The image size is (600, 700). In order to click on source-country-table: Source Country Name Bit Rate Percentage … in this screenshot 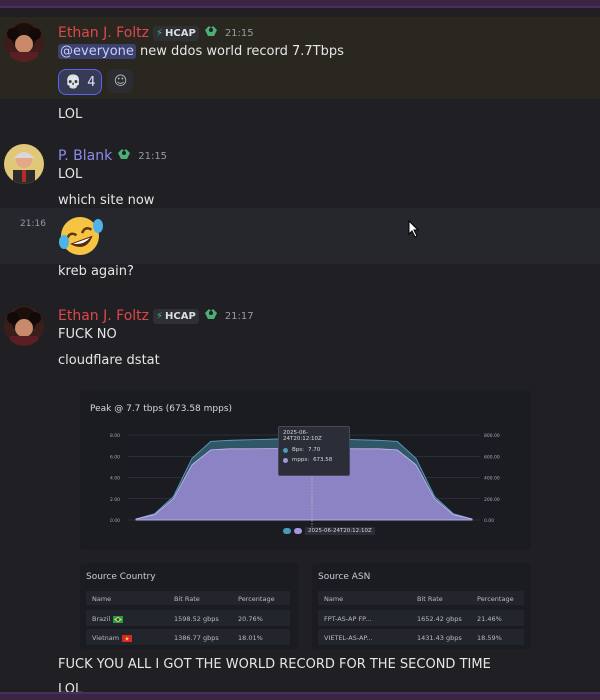, I will do `click(189, 606)`.